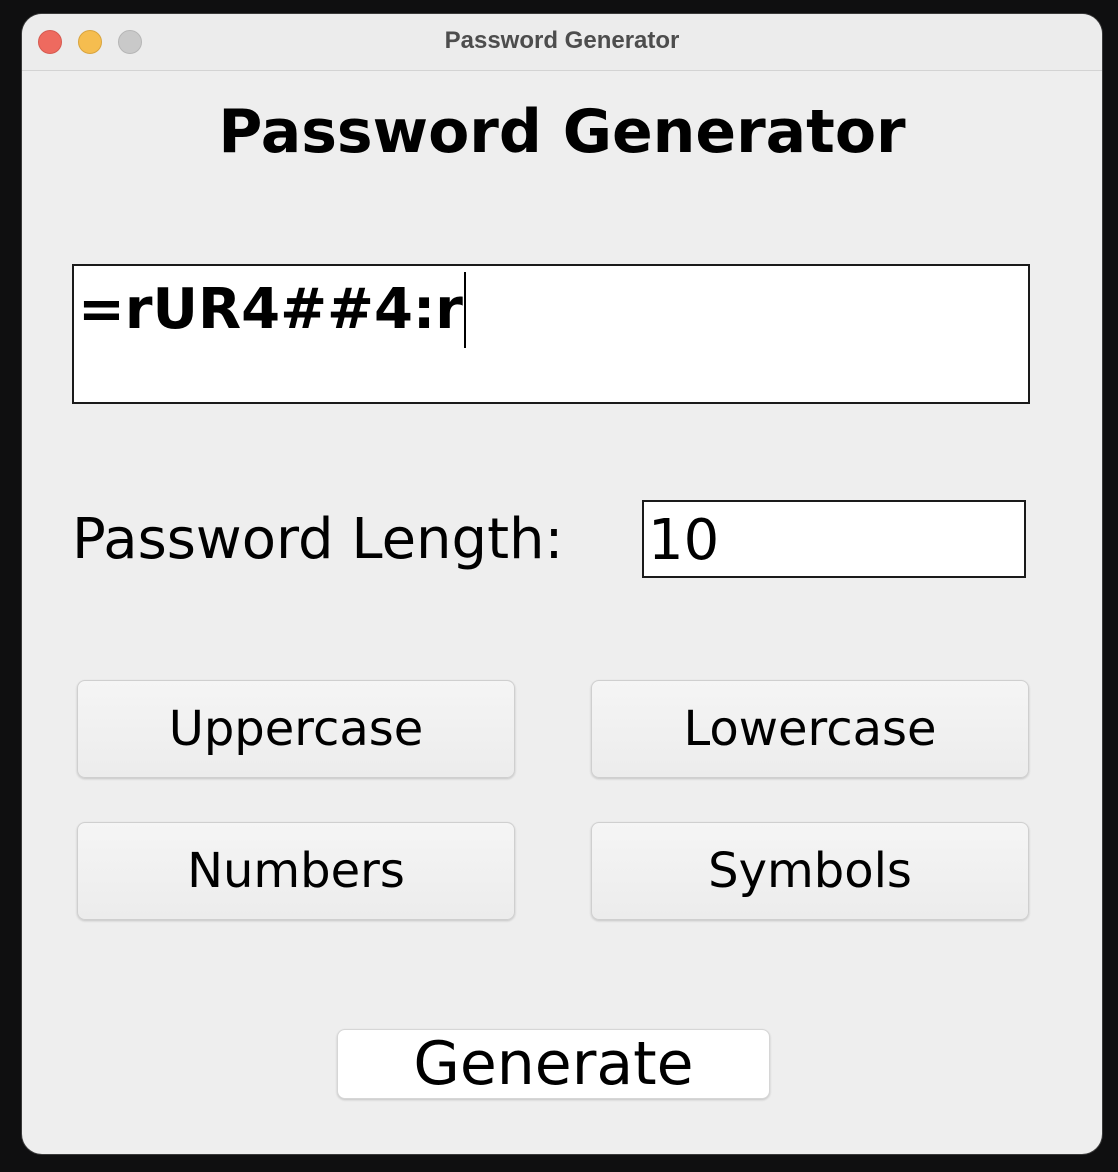 This screenshot has height=1172, width=1118. What do you see at coordinates (296, 871) in the screenshot?
I see `numbers-button: Numbers` at bounding box center [296, 871].